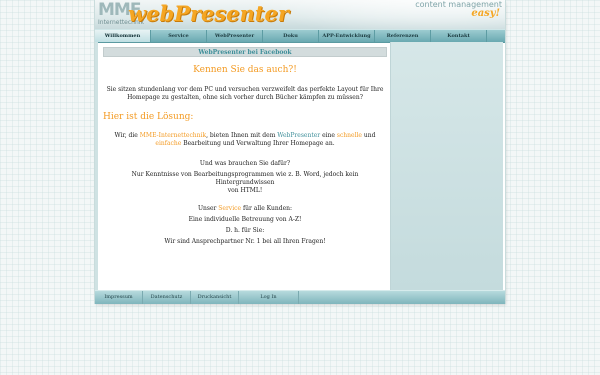 The image size is (600, 375). I want to click on logo-webpresenter: webPresenter, so click(208, 14).